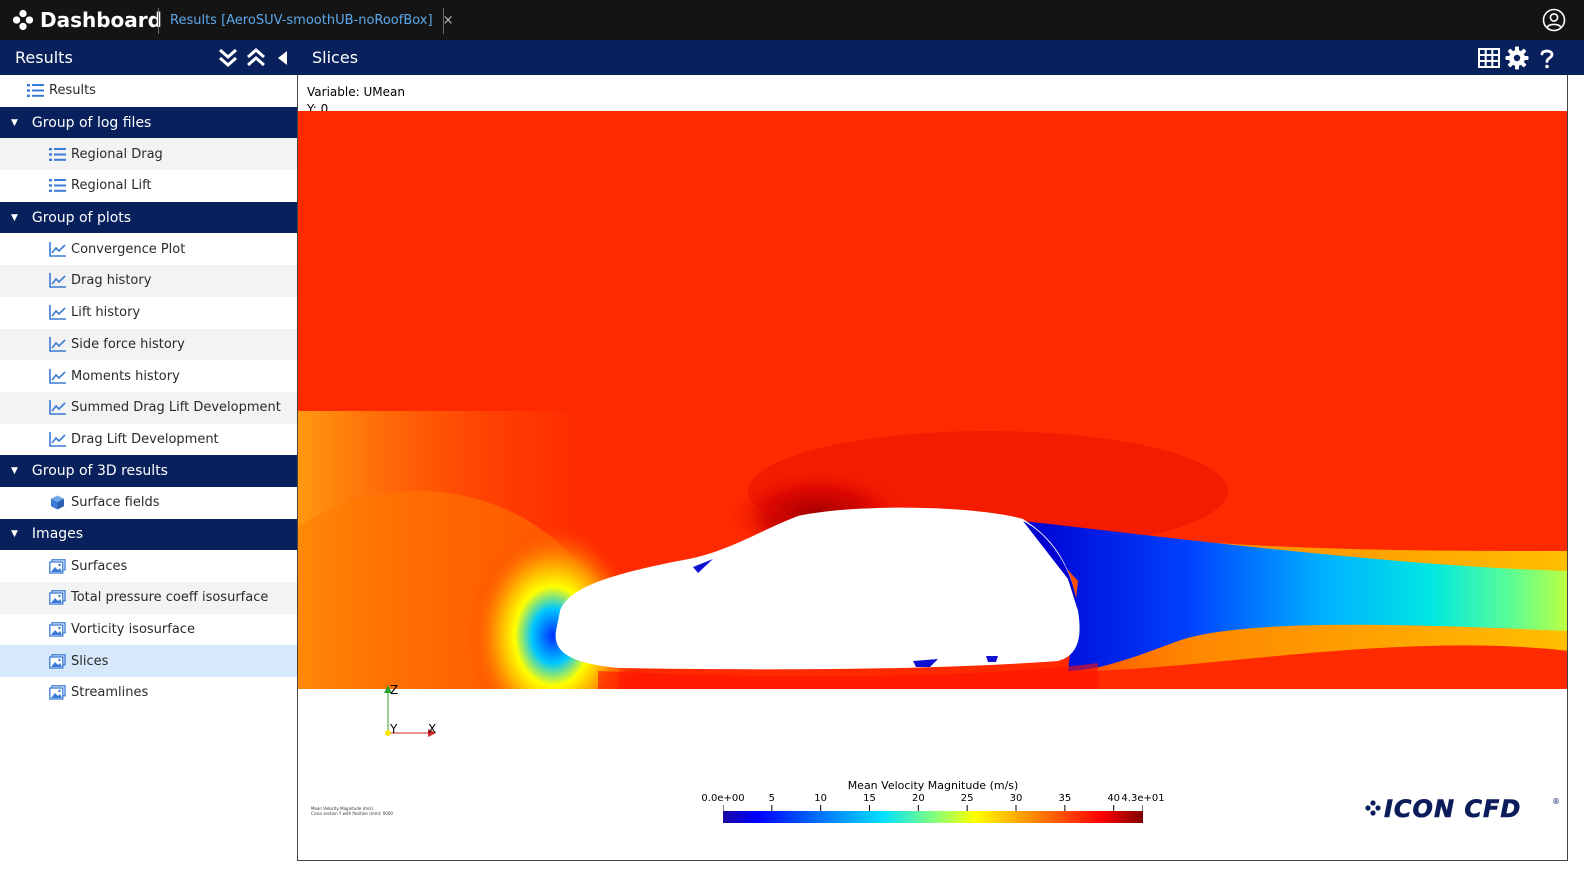  What do you see at coordinates (940, 57) in the screenshot?
I see `viewer-panel-header: Slices` at bounding box center [940, 57].